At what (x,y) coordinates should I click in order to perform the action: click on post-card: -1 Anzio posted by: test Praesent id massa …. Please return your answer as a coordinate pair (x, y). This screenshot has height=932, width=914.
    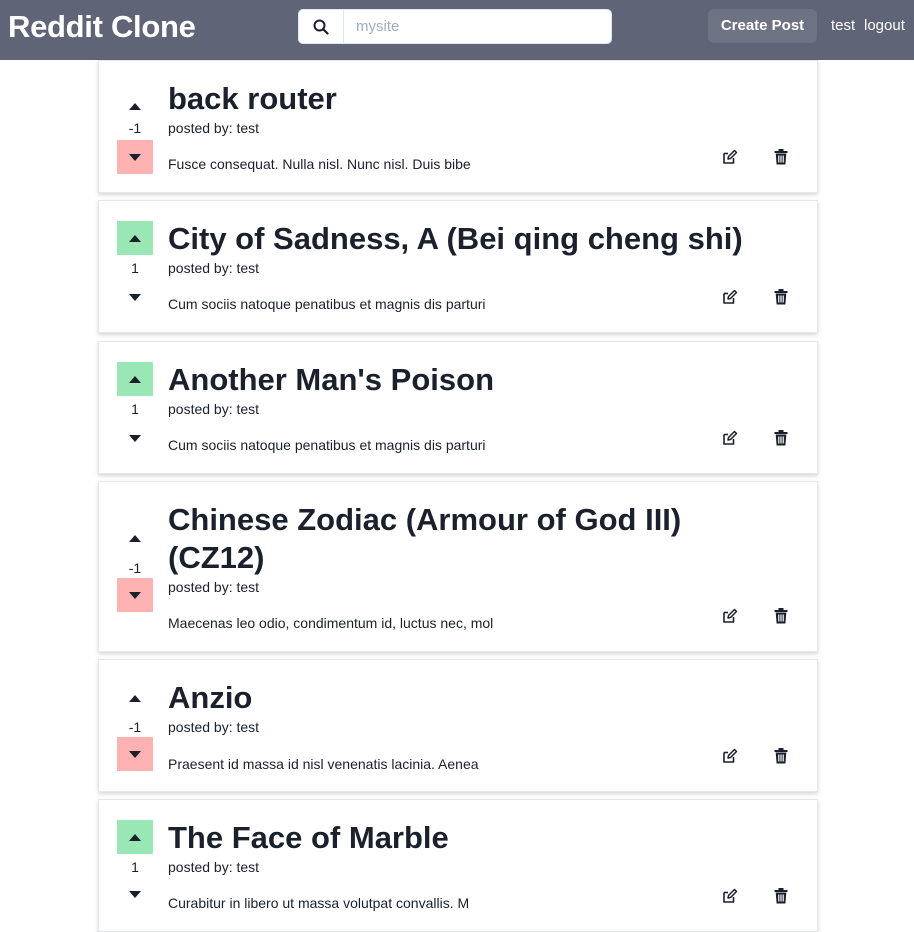
    Looking at the image, I should click on (458, 725).